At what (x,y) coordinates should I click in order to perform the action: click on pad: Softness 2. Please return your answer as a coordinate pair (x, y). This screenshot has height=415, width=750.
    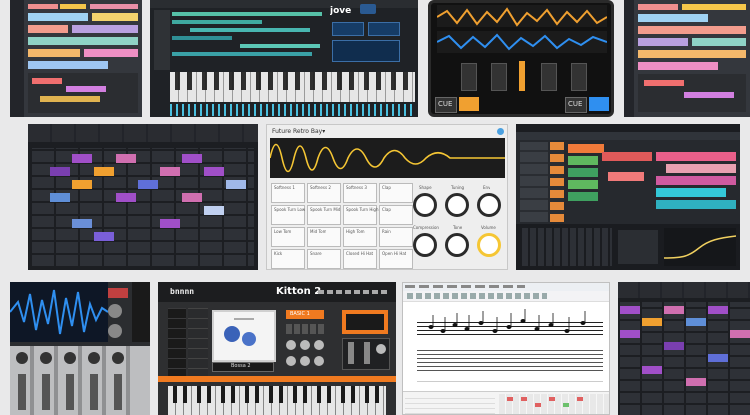
    Looking at the image, I should click on (324, 193).